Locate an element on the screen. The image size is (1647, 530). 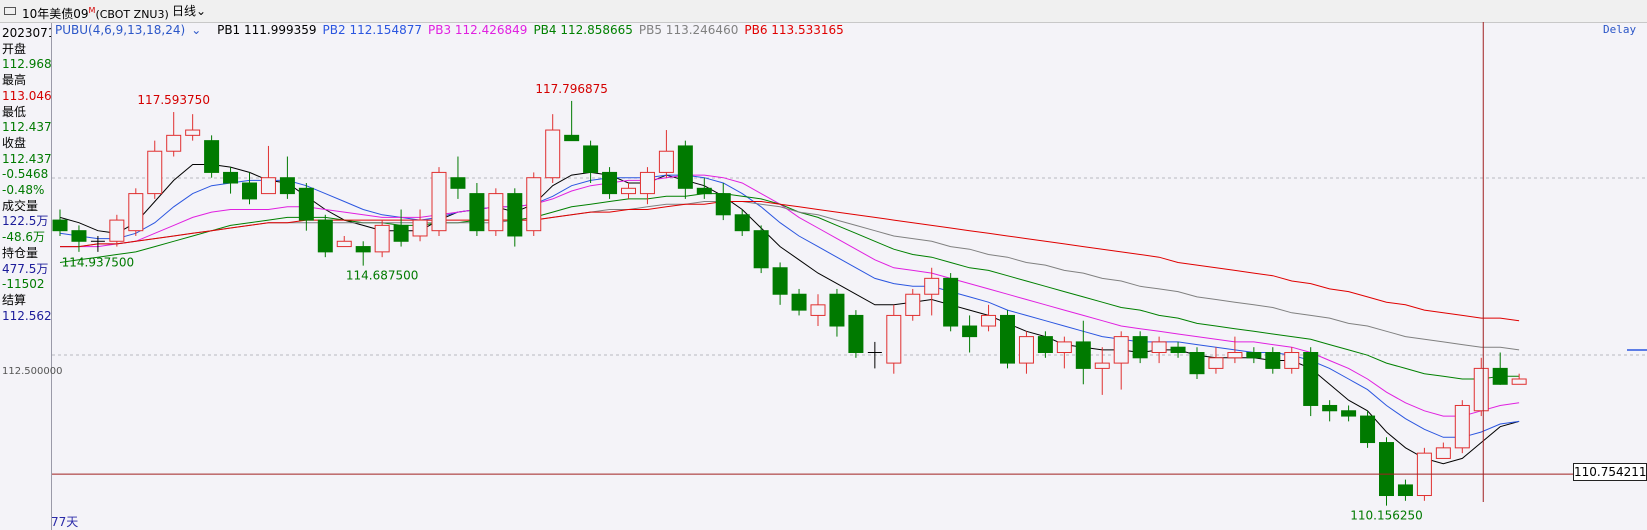
quote-field-7: 收盘 is located at coordinates (14, 142).